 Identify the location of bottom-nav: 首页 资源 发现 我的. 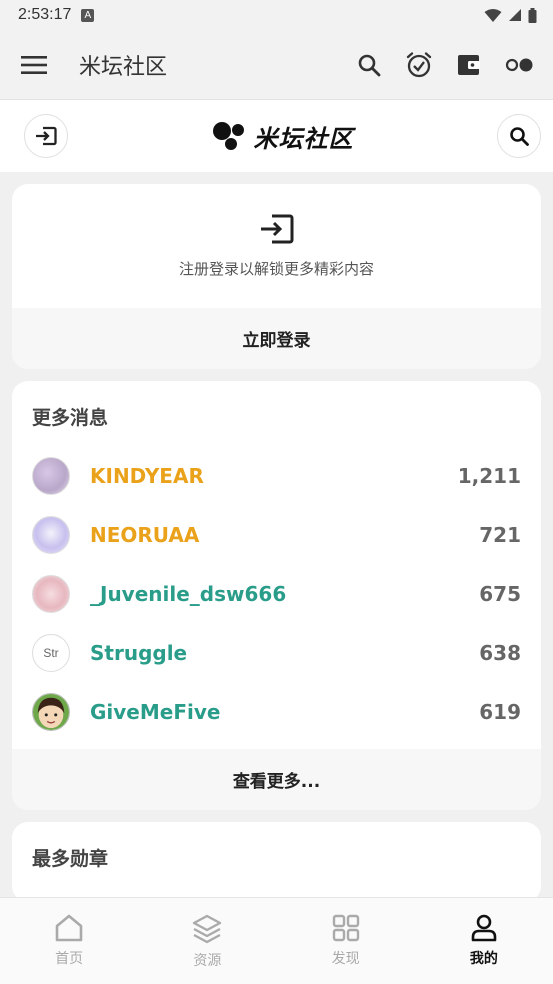
(276, 940).